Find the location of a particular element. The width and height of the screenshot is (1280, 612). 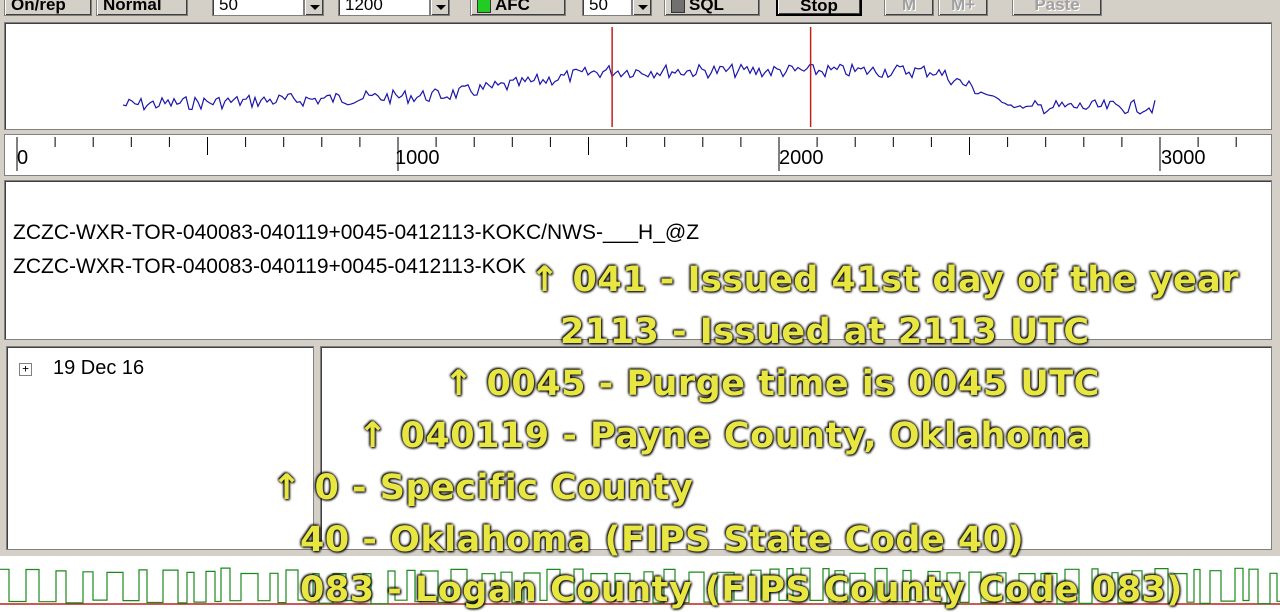

annotation-issue-time: 2113 - Issued at 2113 UTC is located at coordinates (825, 332).